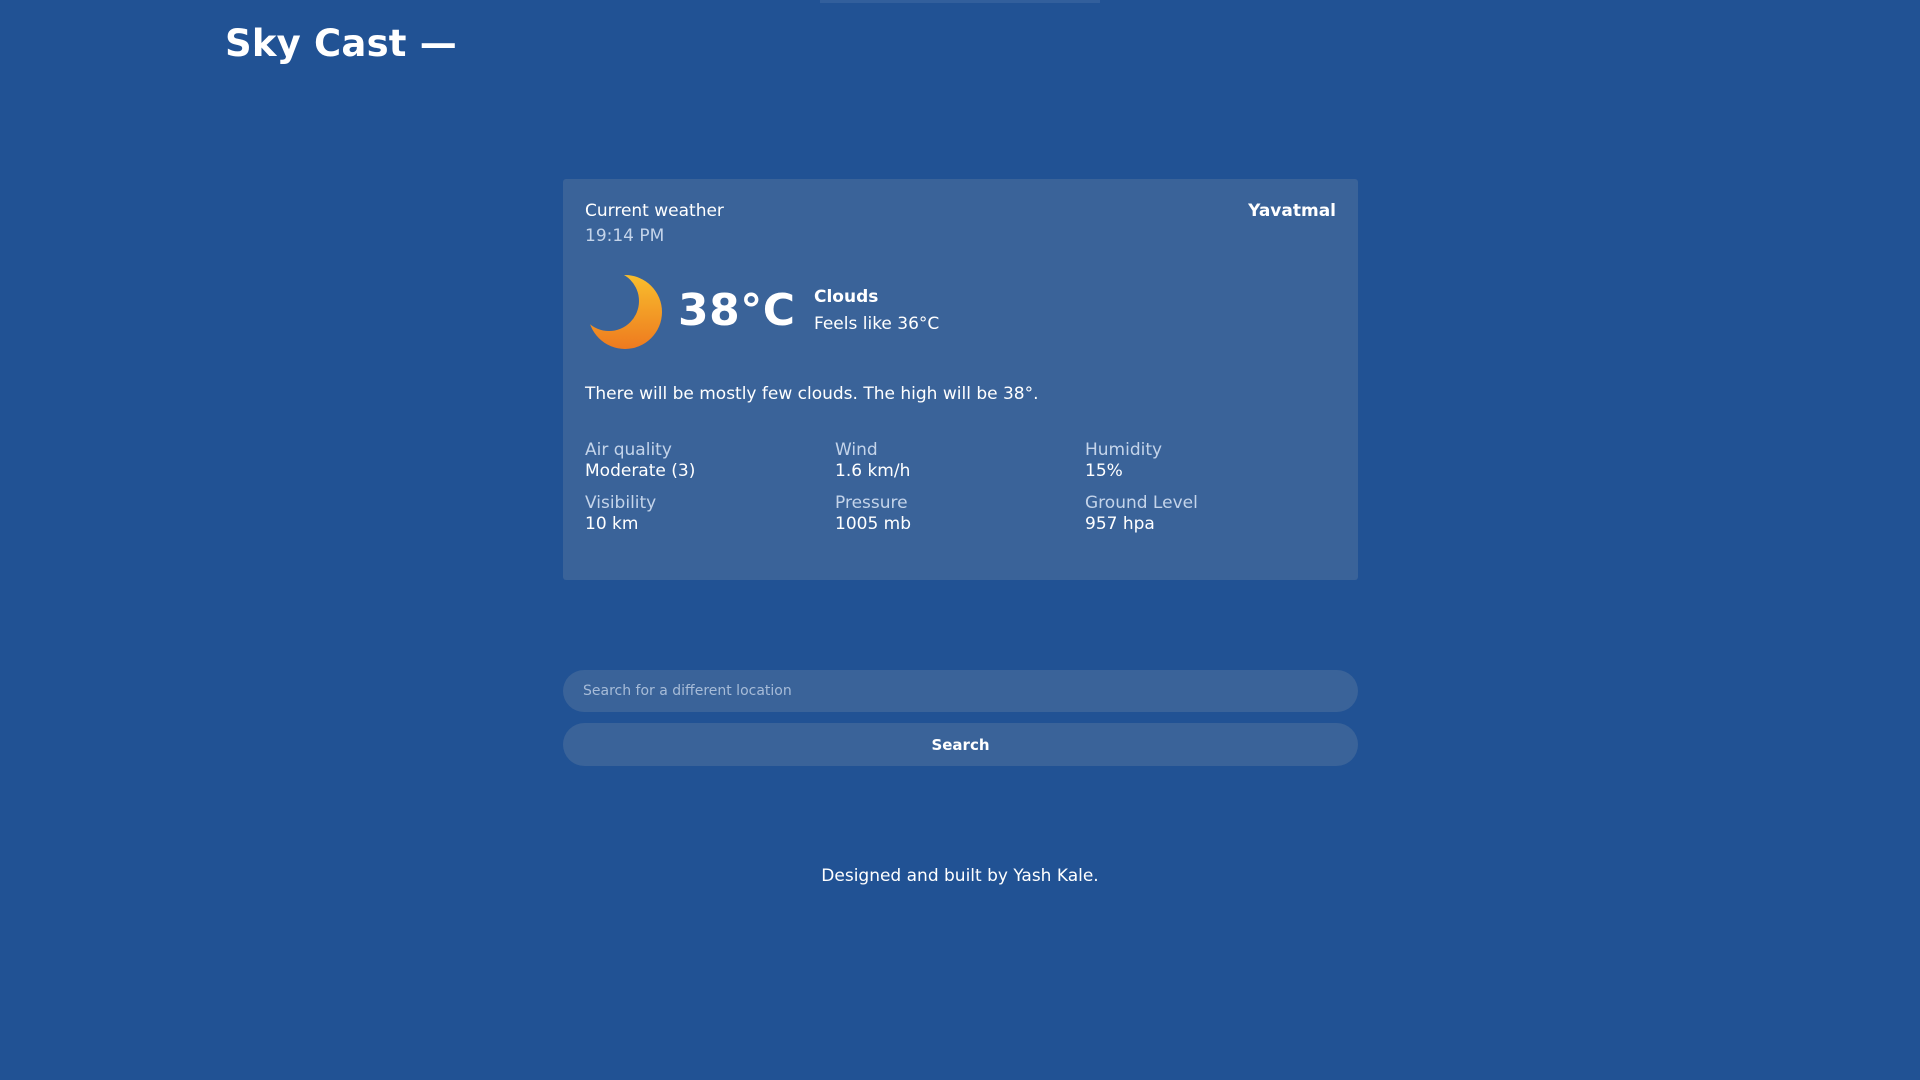 The height and width of the screenshot is (1080, 1920). I want to click on stat-label: Humidity, so click(1124, 450).